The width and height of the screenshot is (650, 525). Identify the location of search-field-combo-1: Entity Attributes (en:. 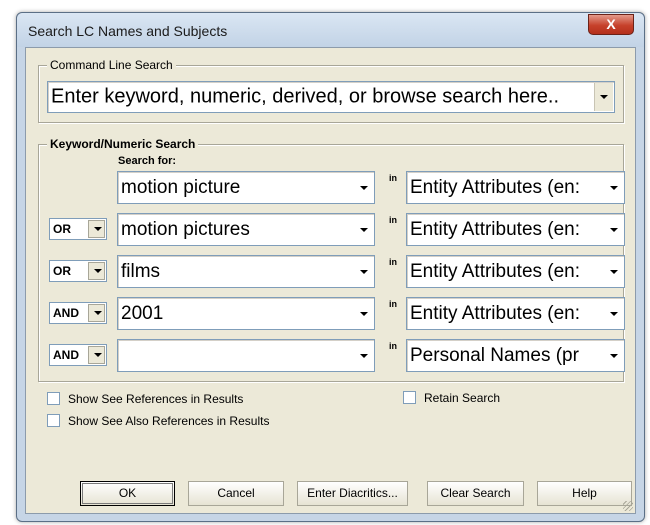
(515, 187).